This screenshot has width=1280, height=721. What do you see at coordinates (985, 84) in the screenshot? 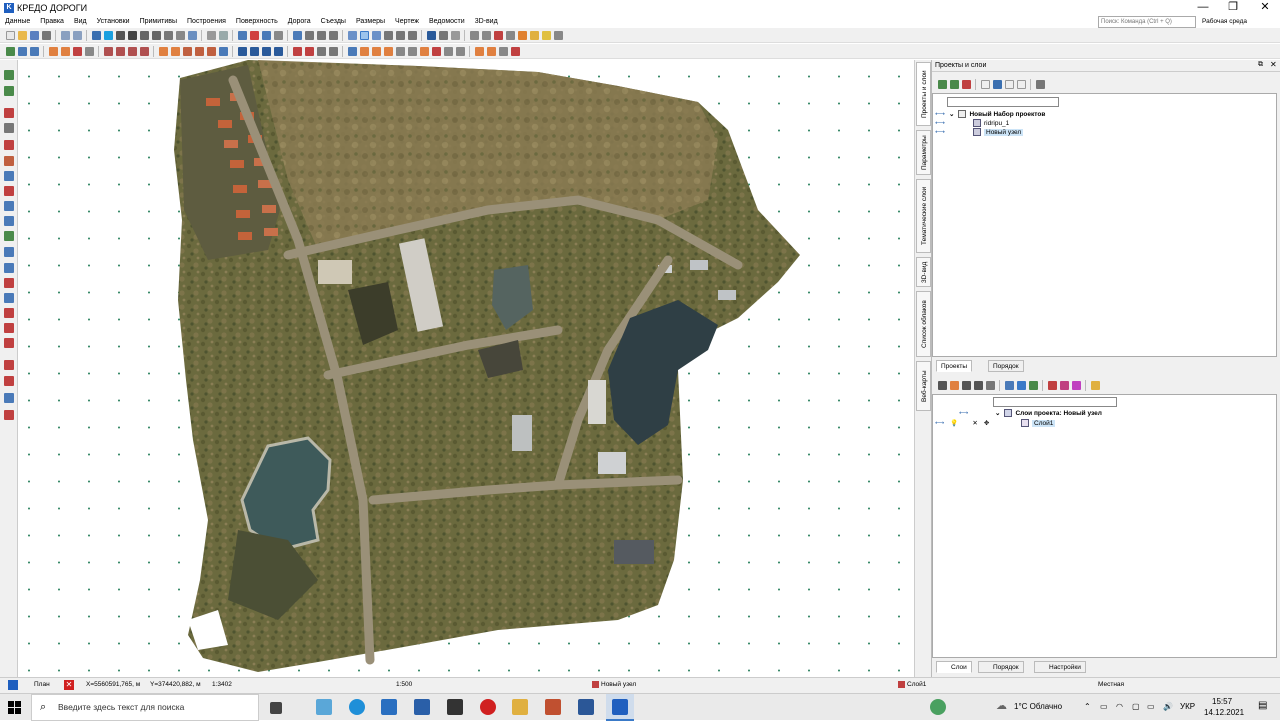
I see `new-document-icon` at bounding box center [985, 84].